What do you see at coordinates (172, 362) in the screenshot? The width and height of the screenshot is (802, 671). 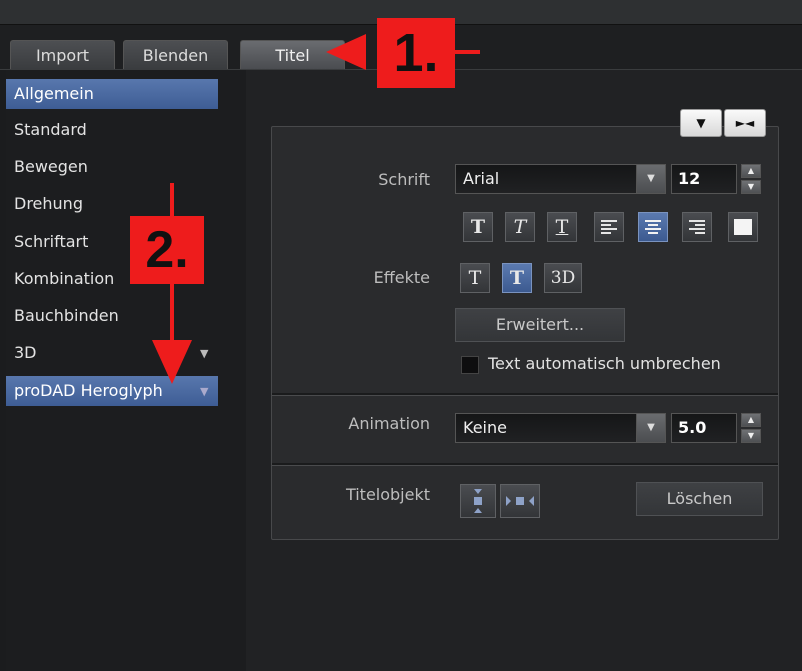 I see `arrow-2-head` at bounding box center [172, 362].